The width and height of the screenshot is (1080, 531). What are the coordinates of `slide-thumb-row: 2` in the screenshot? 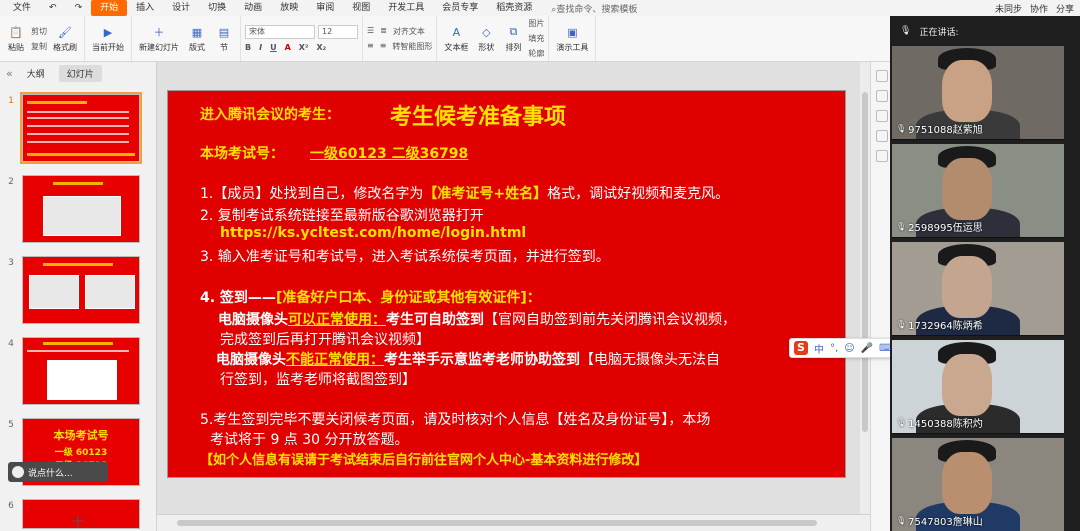 It's located at (78, 209).